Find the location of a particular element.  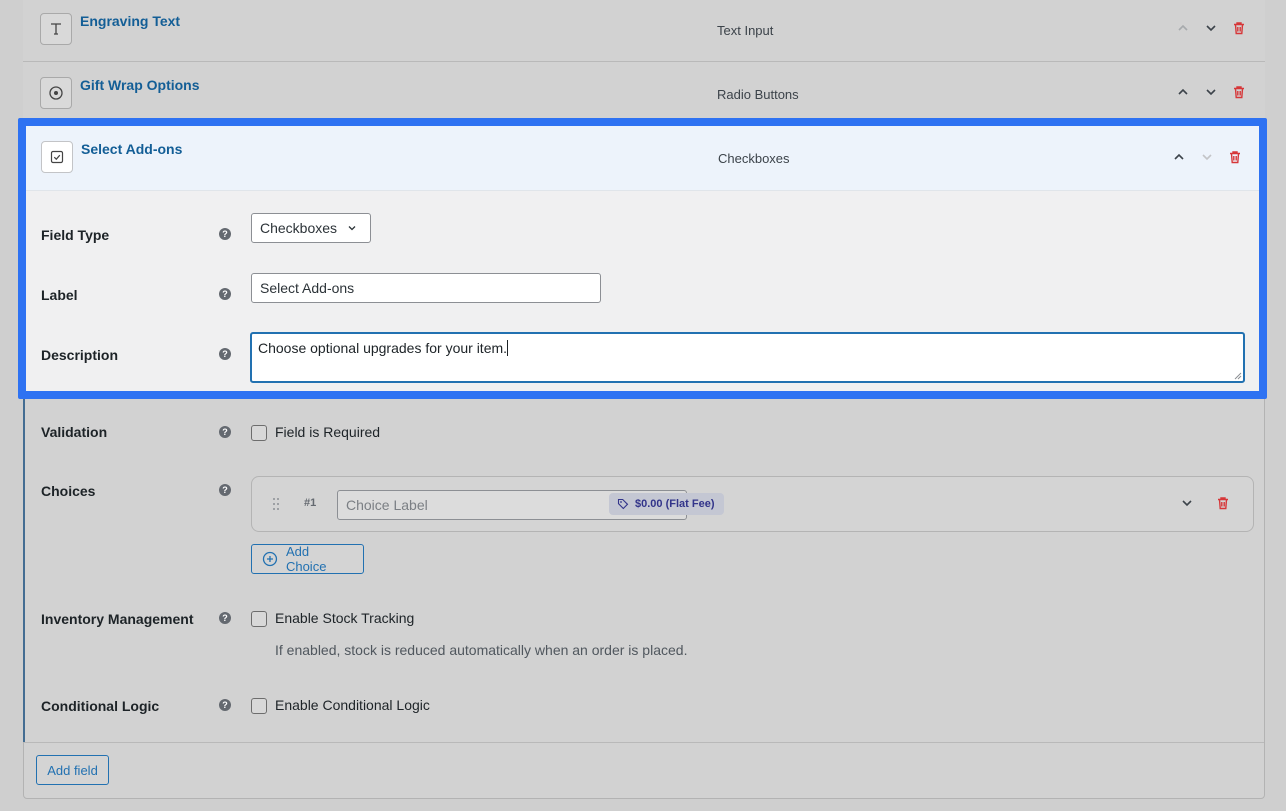

choice-label-placeholder: Choice Label is located at coordinates (387, 505).